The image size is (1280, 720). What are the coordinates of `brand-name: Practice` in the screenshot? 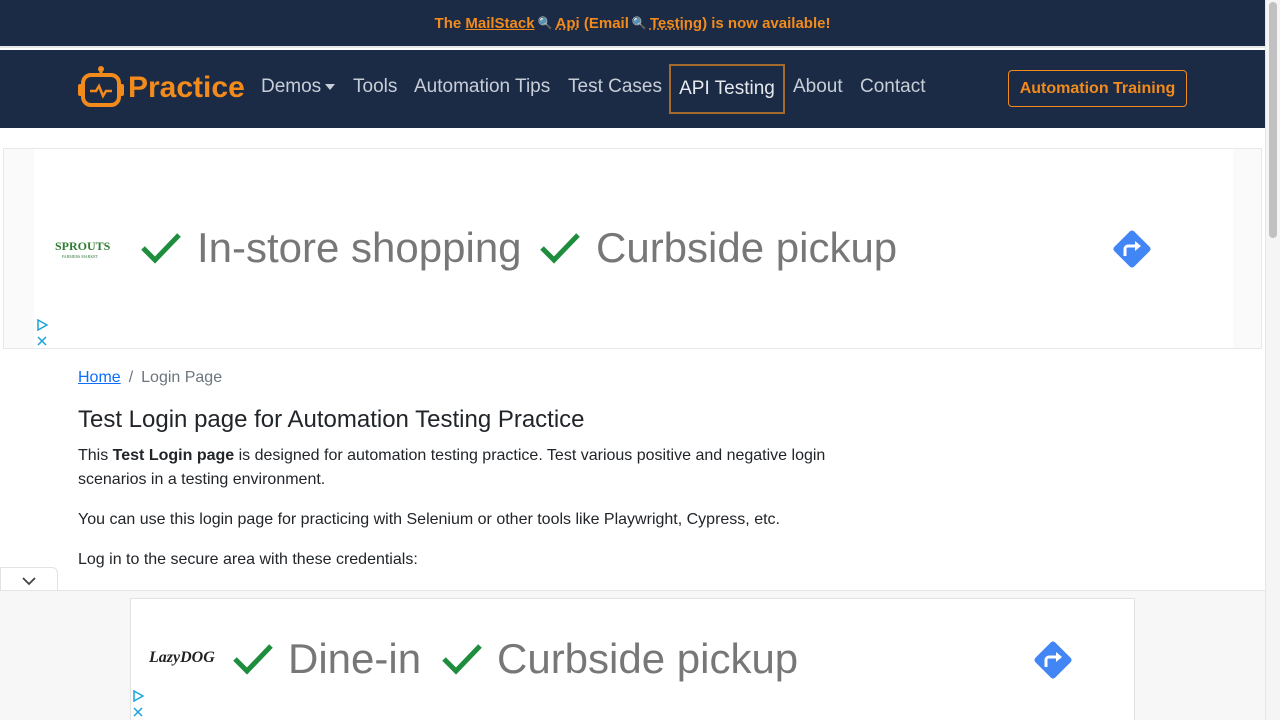 It's located at (186, 87).